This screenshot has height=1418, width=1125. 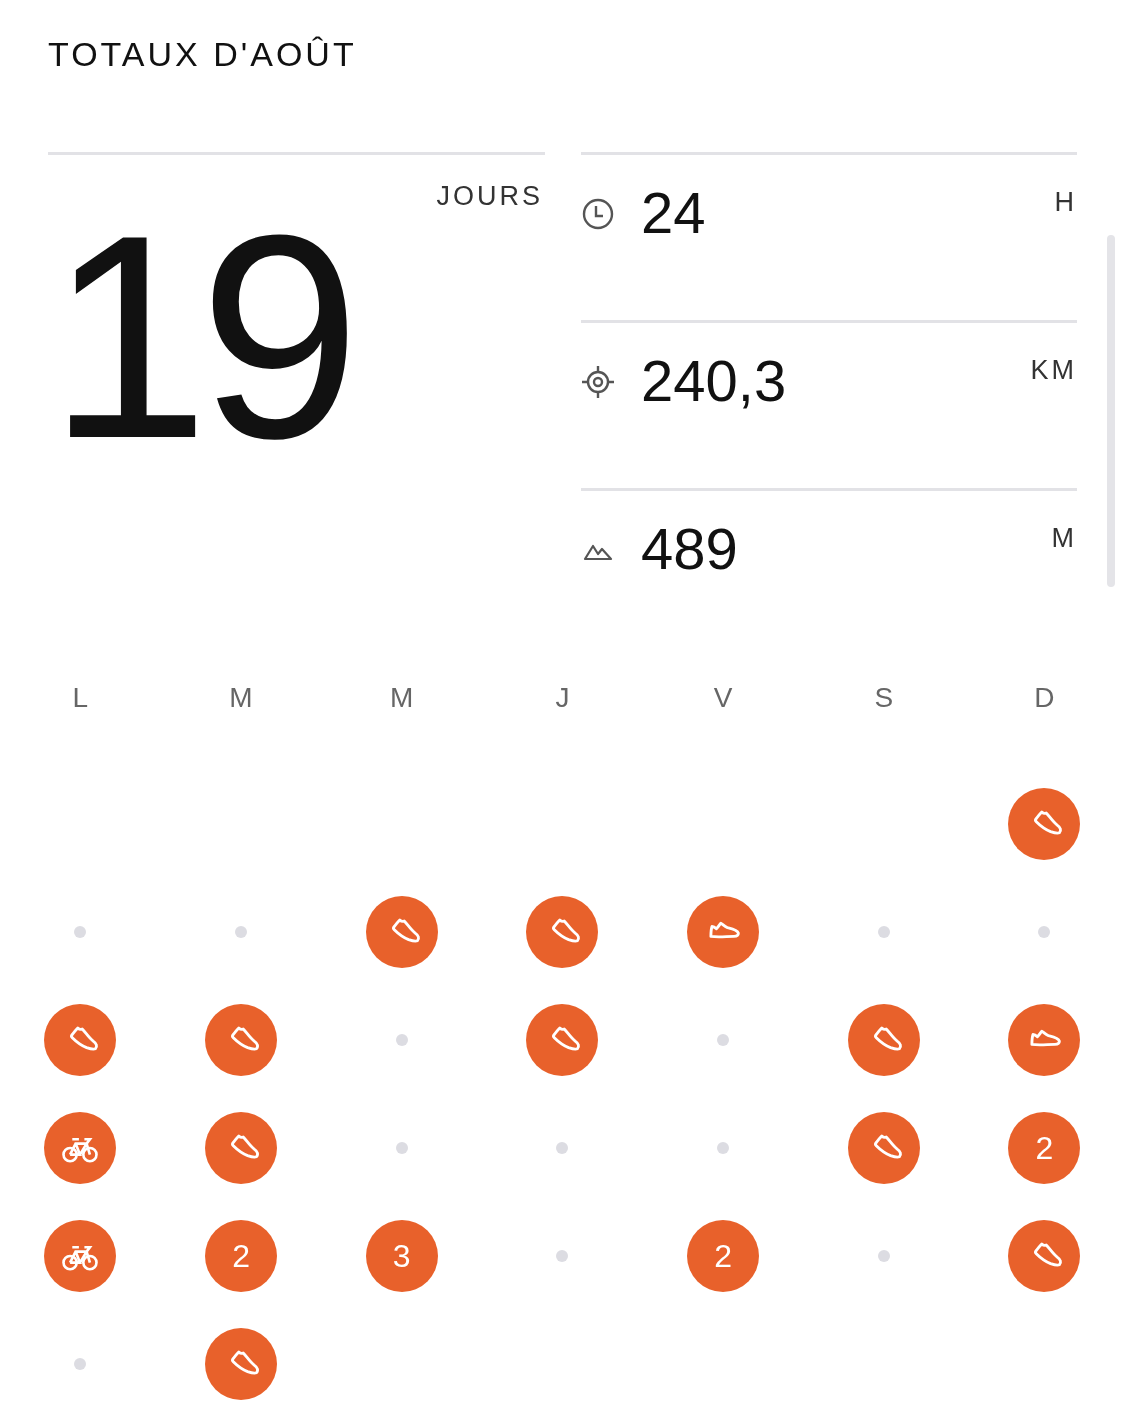 I want to click on weekday-label: S, so click(x=884, y=697).